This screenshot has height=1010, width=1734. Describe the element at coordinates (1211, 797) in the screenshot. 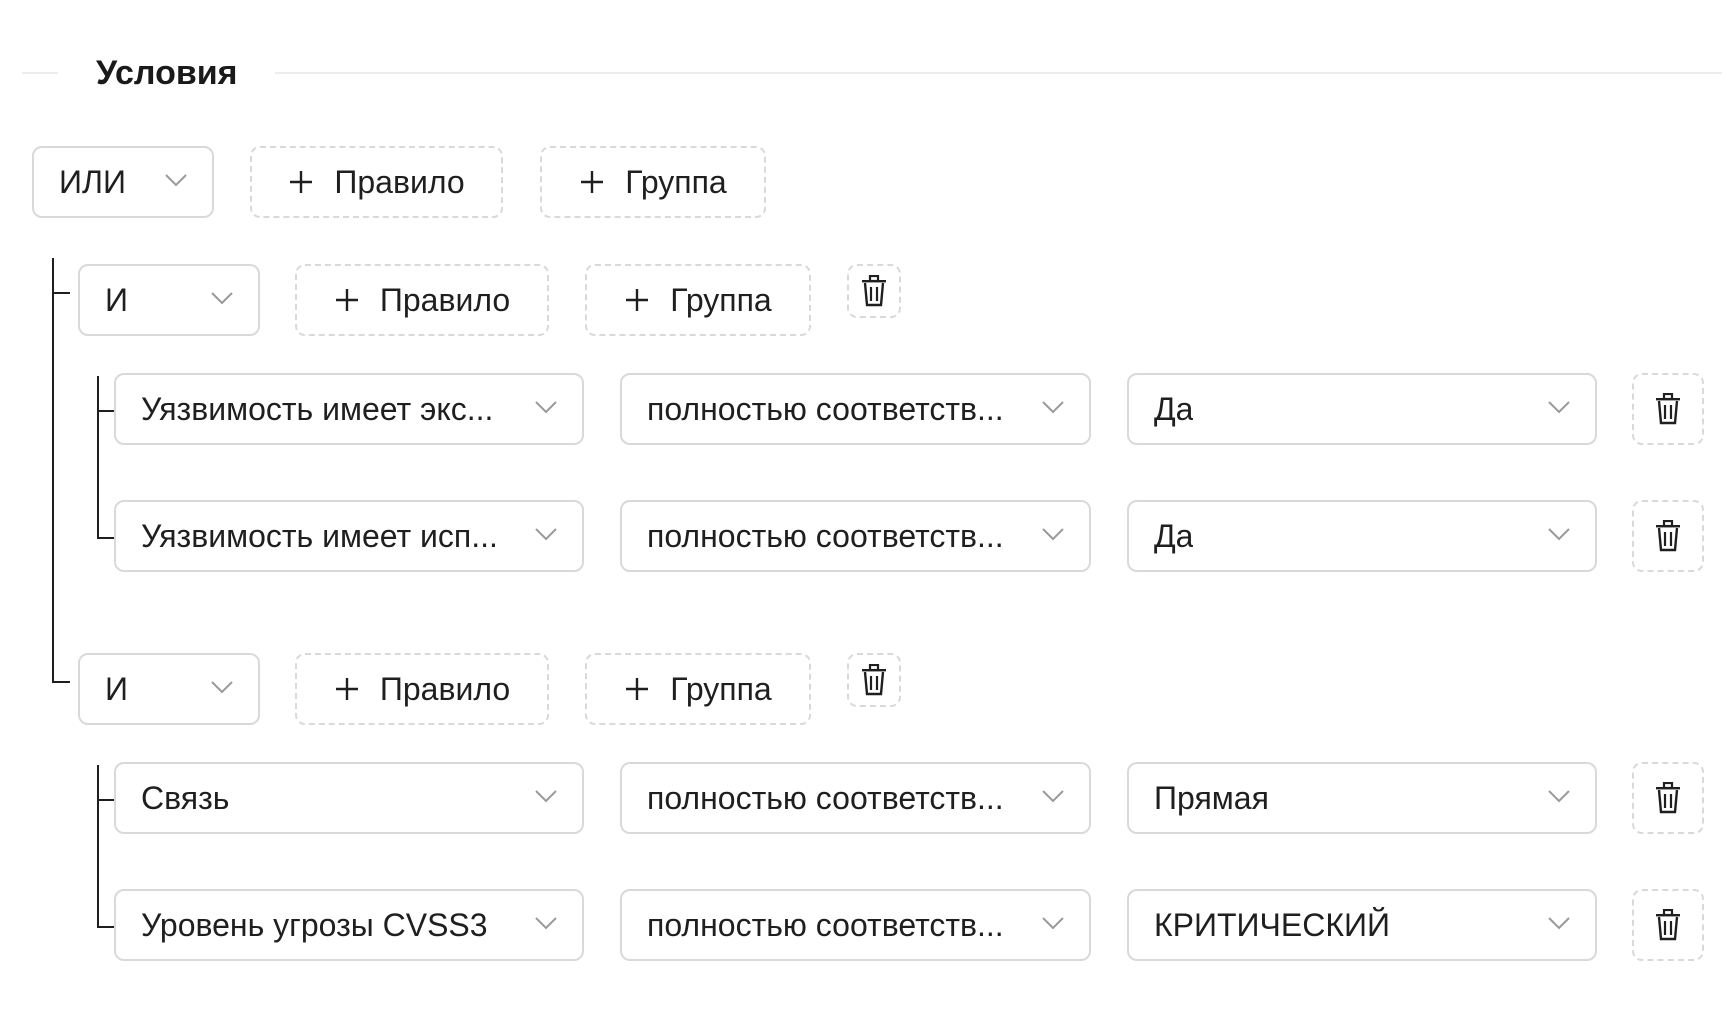

I see `rule-value-value: Прямая` at that location.